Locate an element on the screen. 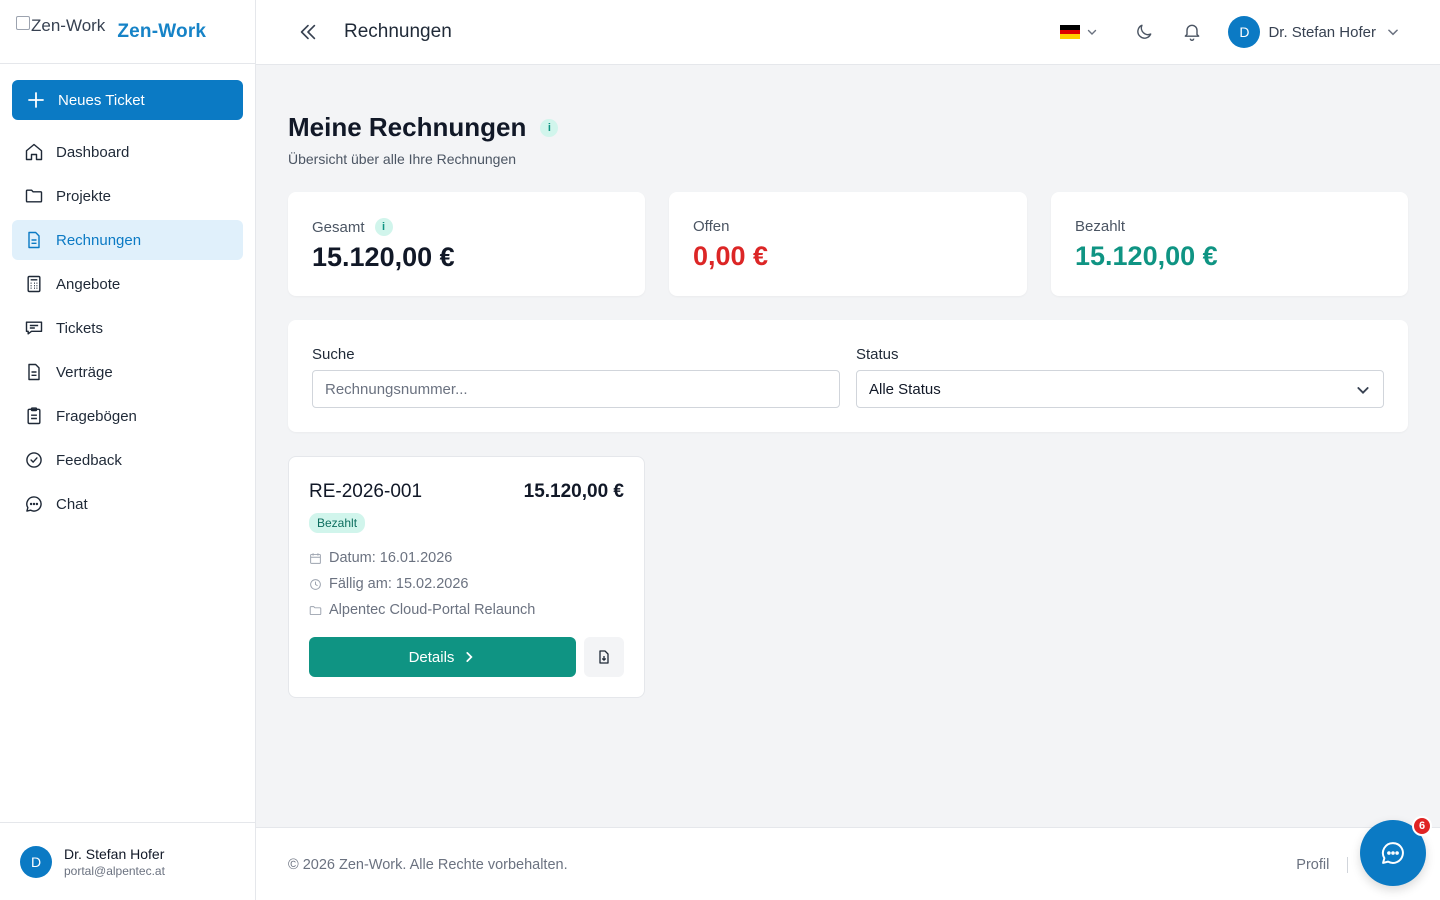 The image size is (1440, 900). invoice-date: Datum: 16.01.2026 is located at coordinates (466, 558).